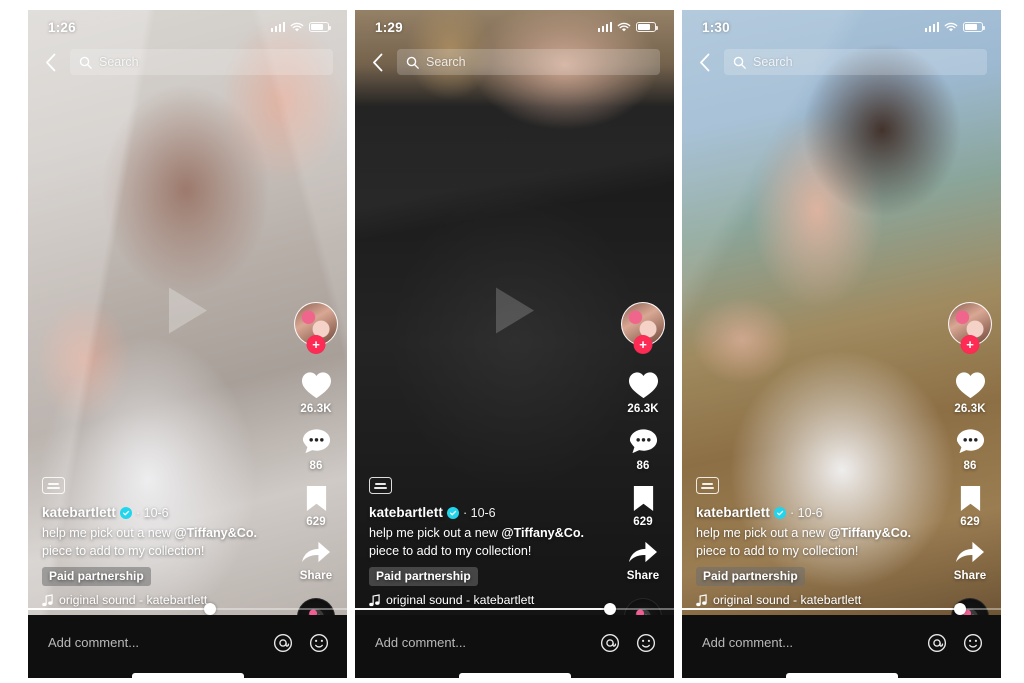 This screenshot has height=683, width=1024. What do you see at coordinates (970, 552) in the screenshot?
I see `share-arrow-icon` at bounding box center [970, 552].